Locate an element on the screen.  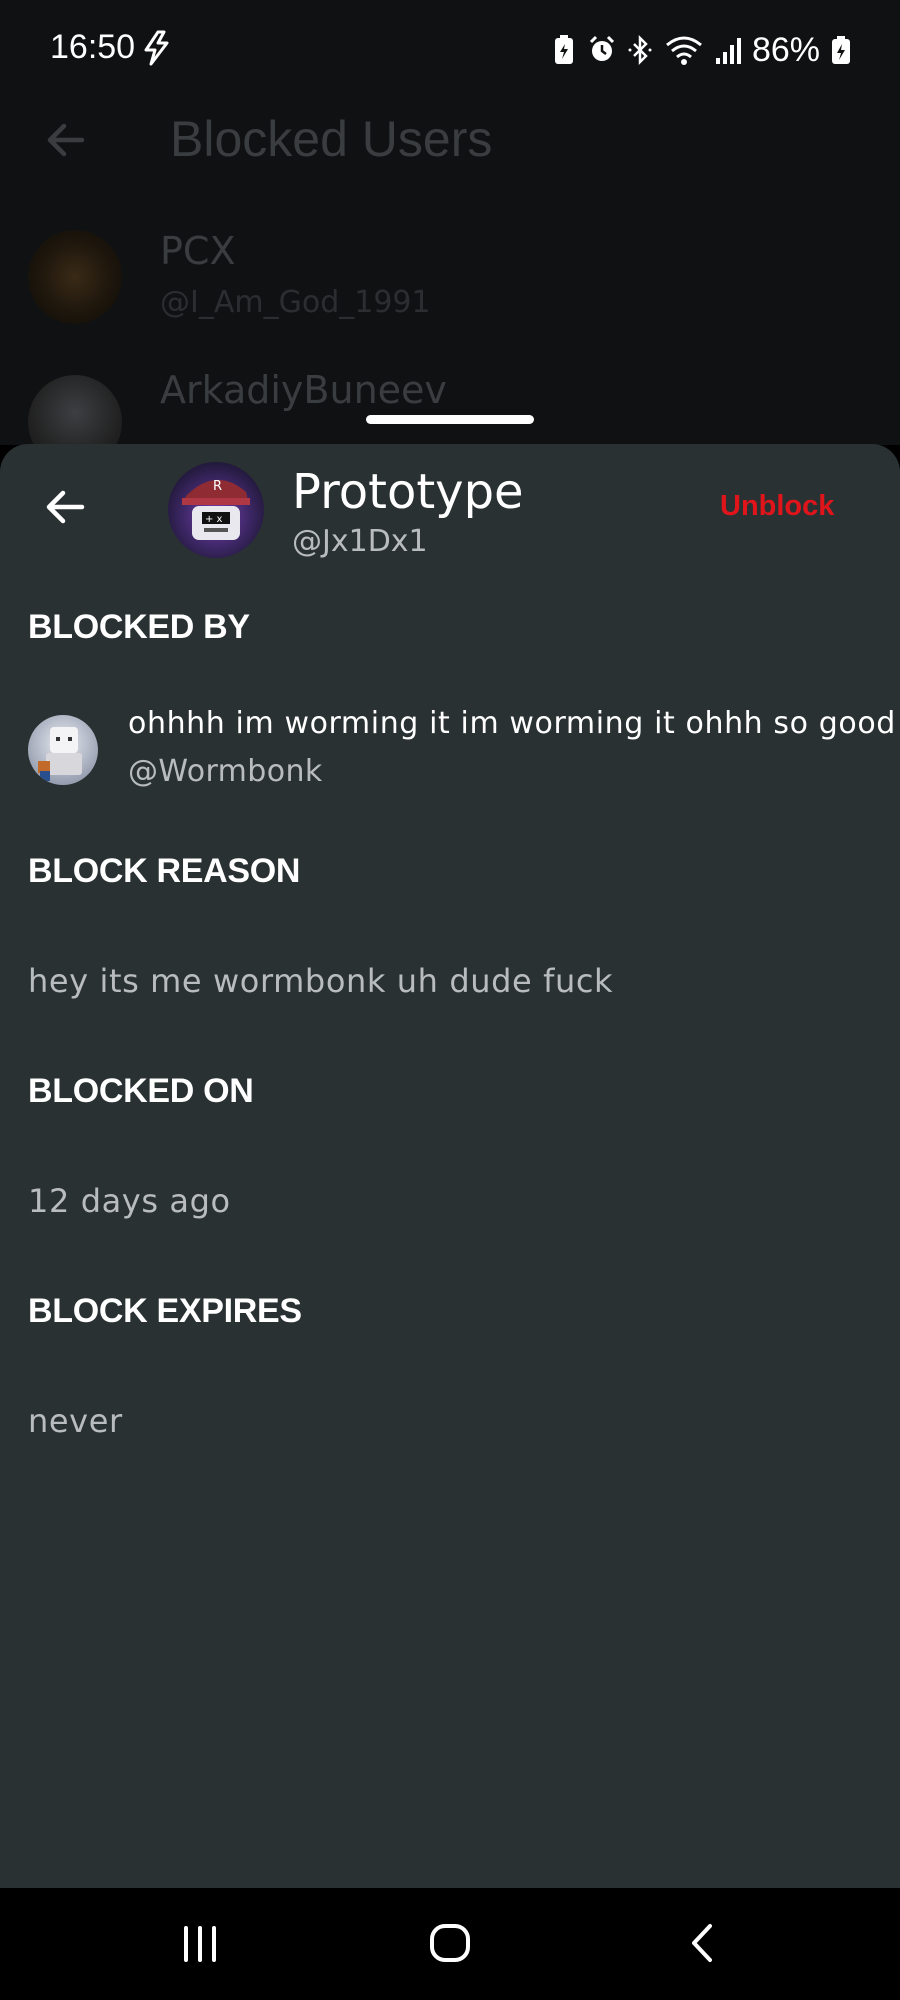
status-time: 16:50 is located at coordinates (93, 47).